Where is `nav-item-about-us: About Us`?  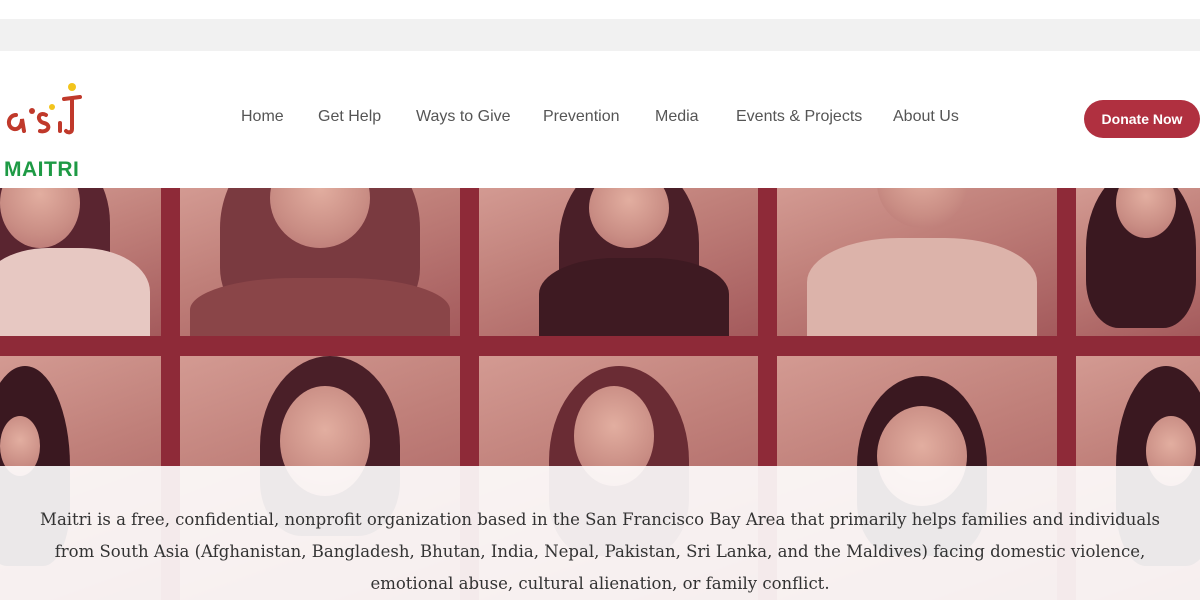 nav-item-about-us: About Us is located at coordinates (926, 117).